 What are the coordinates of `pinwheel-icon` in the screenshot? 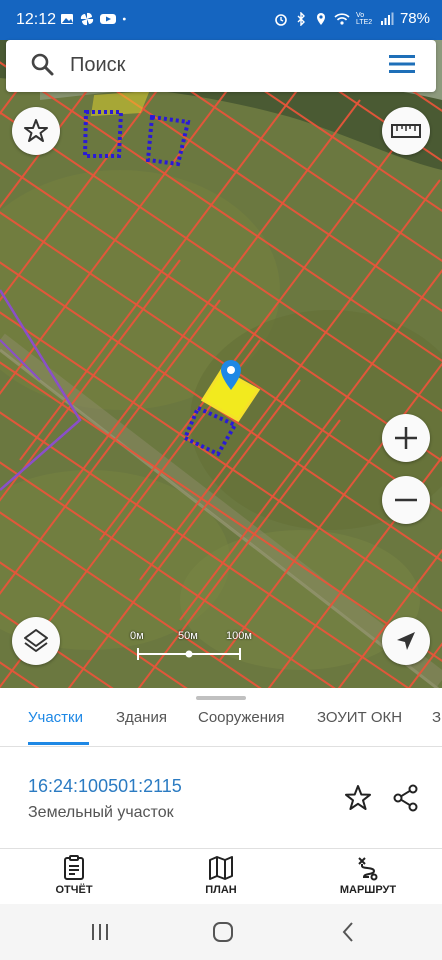 It's located at (87, 19).